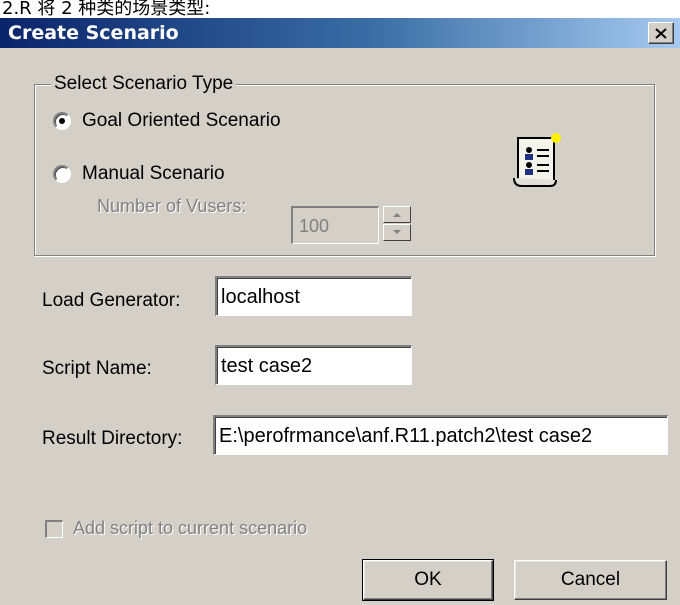 The width and height of the screenshot is (680, 605). Describe the element at coordinates (335, 225) in the screenshot. I see `vusers-input: 100` at that location.